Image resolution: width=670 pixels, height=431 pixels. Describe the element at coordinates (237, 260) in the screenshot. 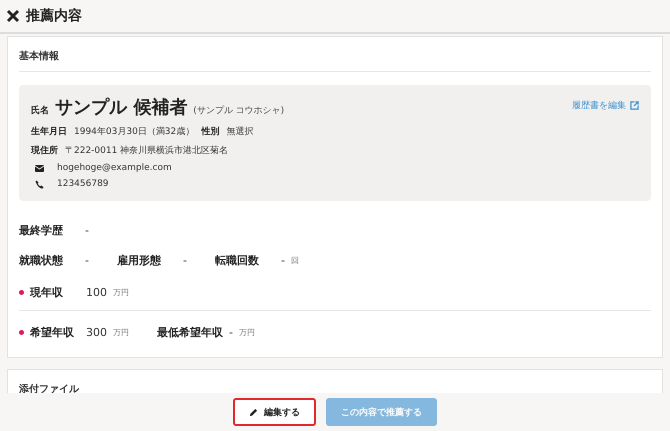

I see `field-label: 転職回数` at that location.